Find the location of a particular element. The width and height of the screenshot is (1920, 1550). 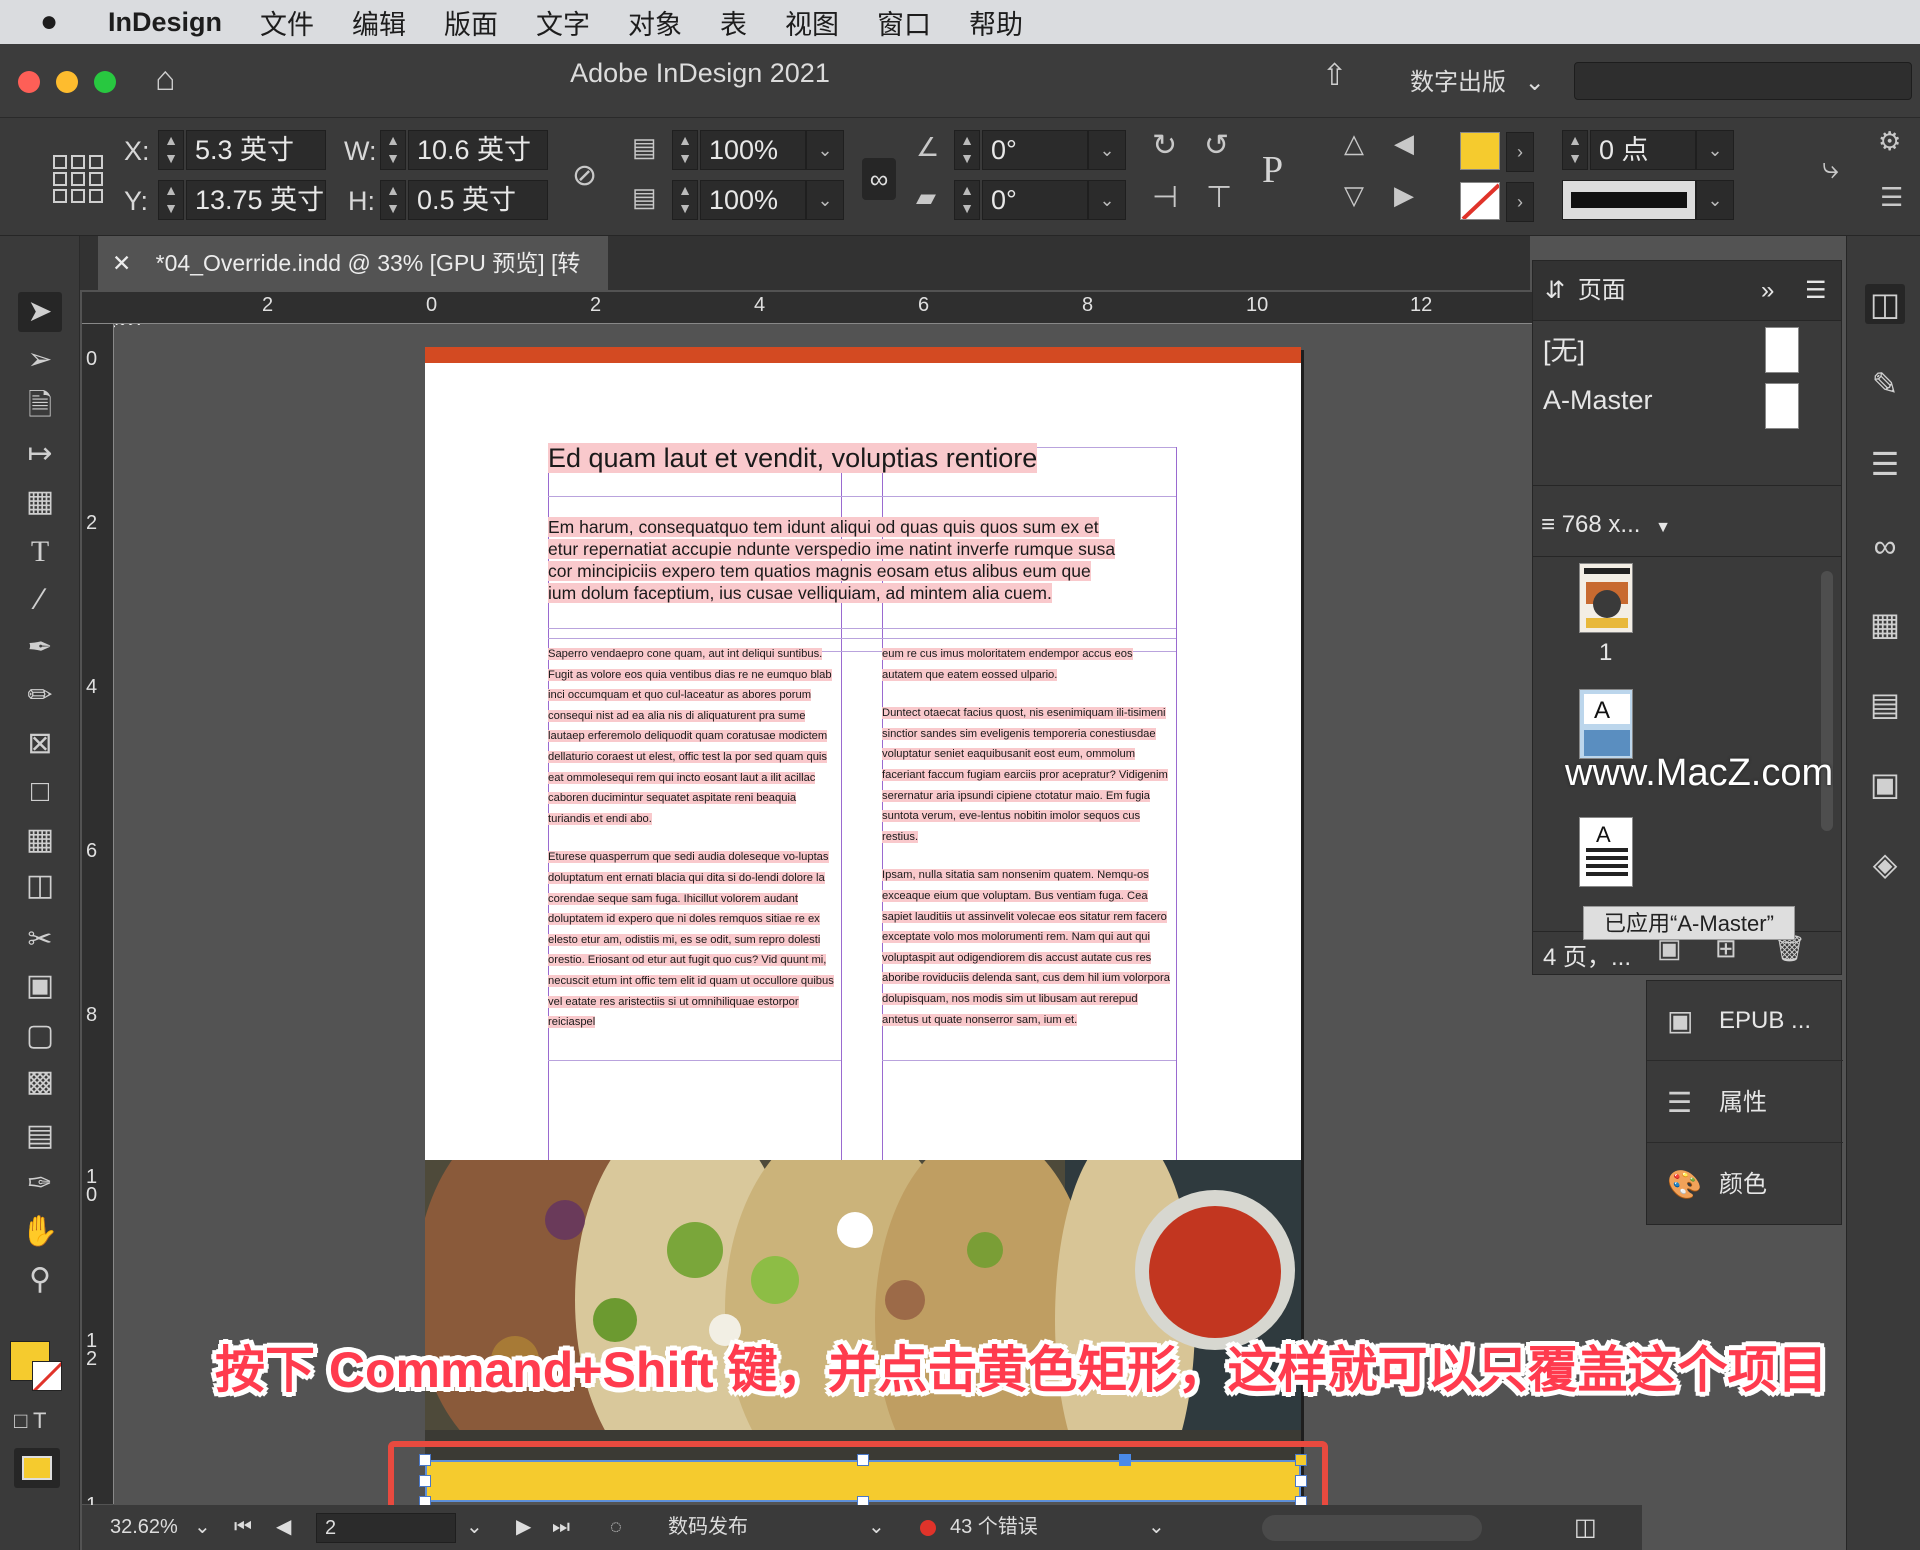

rectangle-frame-tool-icon: ⊠ is located at coordinates (40, 744).